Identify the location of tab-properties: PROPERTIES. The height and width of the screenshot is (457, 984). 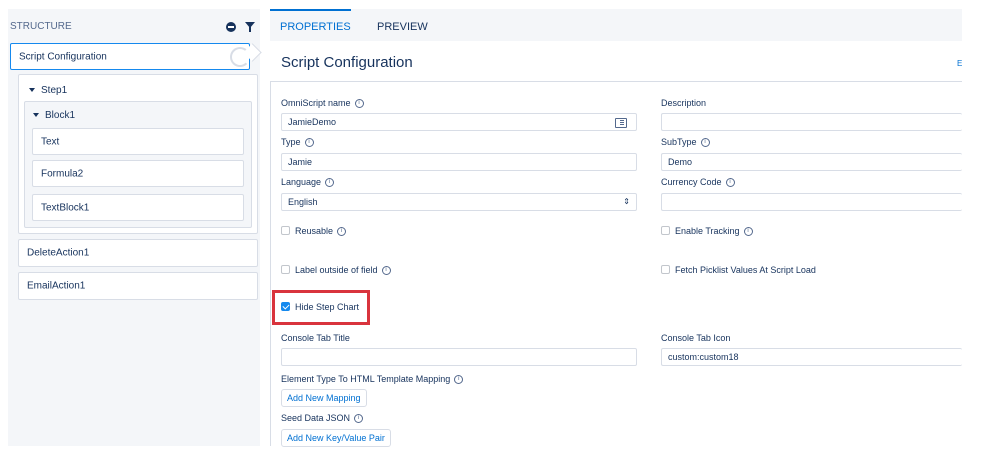
(315, 27).